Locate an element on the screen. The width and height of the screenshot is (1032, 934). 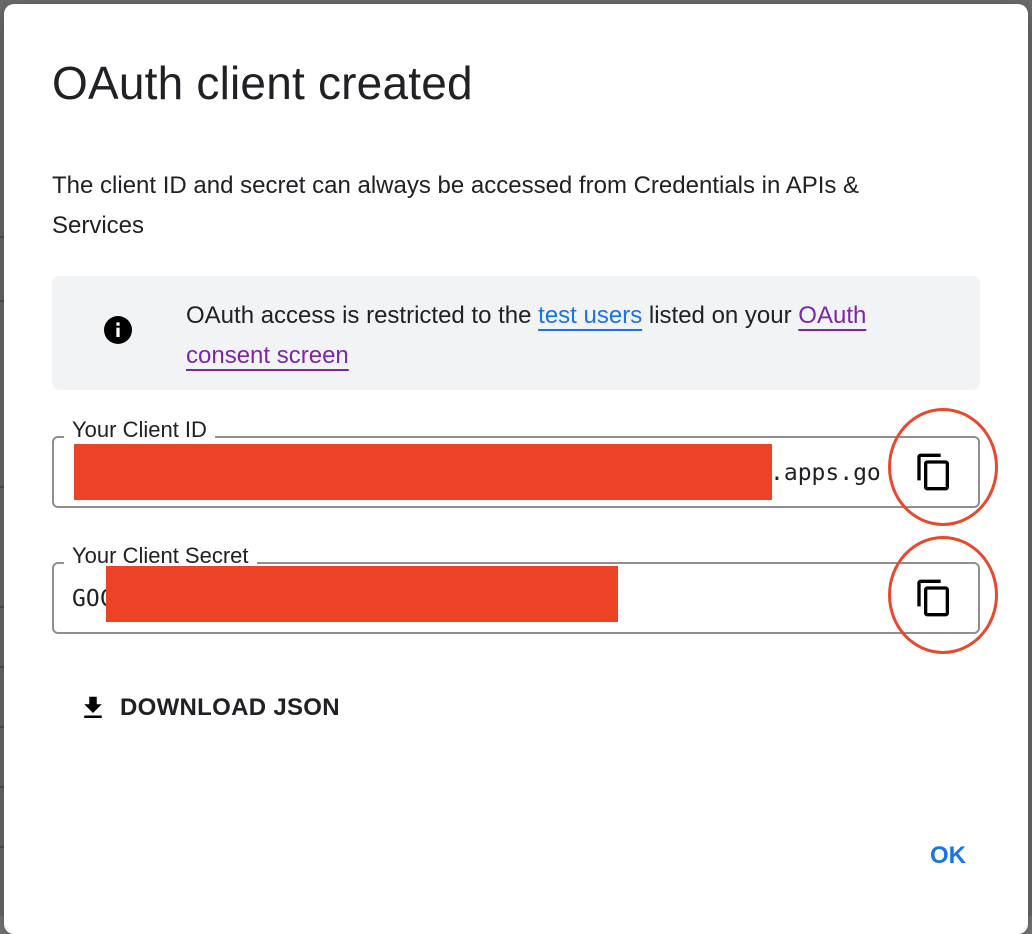
client-id-visible-suffix: .apps.go is located at coordinates (825, 473).